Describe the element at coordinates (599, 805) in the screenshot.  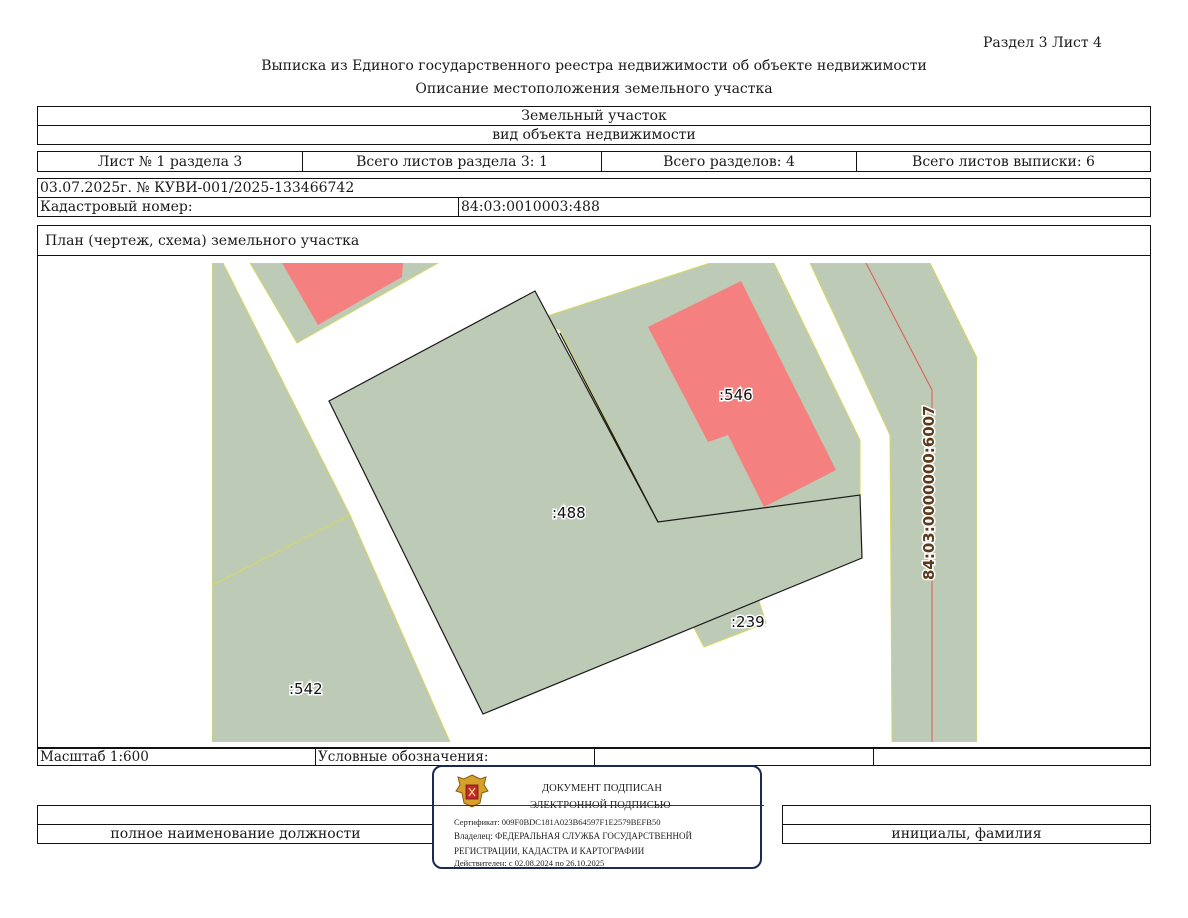
I see `stamp-divider` at that location.